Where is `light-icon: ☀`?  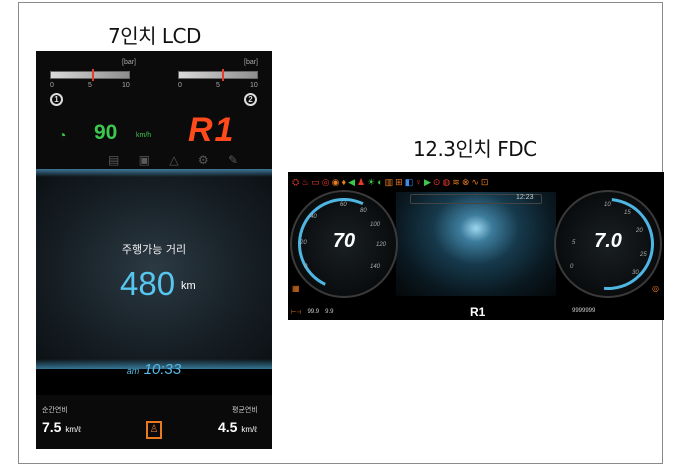 light-icon: ☀ is located at coordinates (371, 182).